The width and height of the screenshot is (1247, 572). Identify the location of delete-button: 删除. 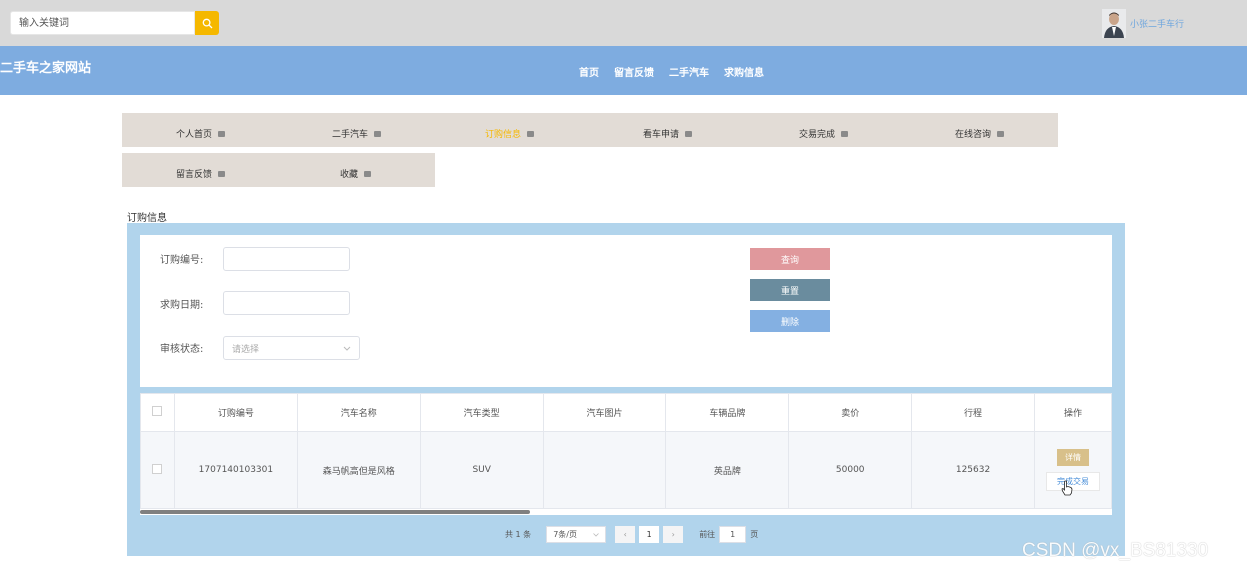
(790, 321).